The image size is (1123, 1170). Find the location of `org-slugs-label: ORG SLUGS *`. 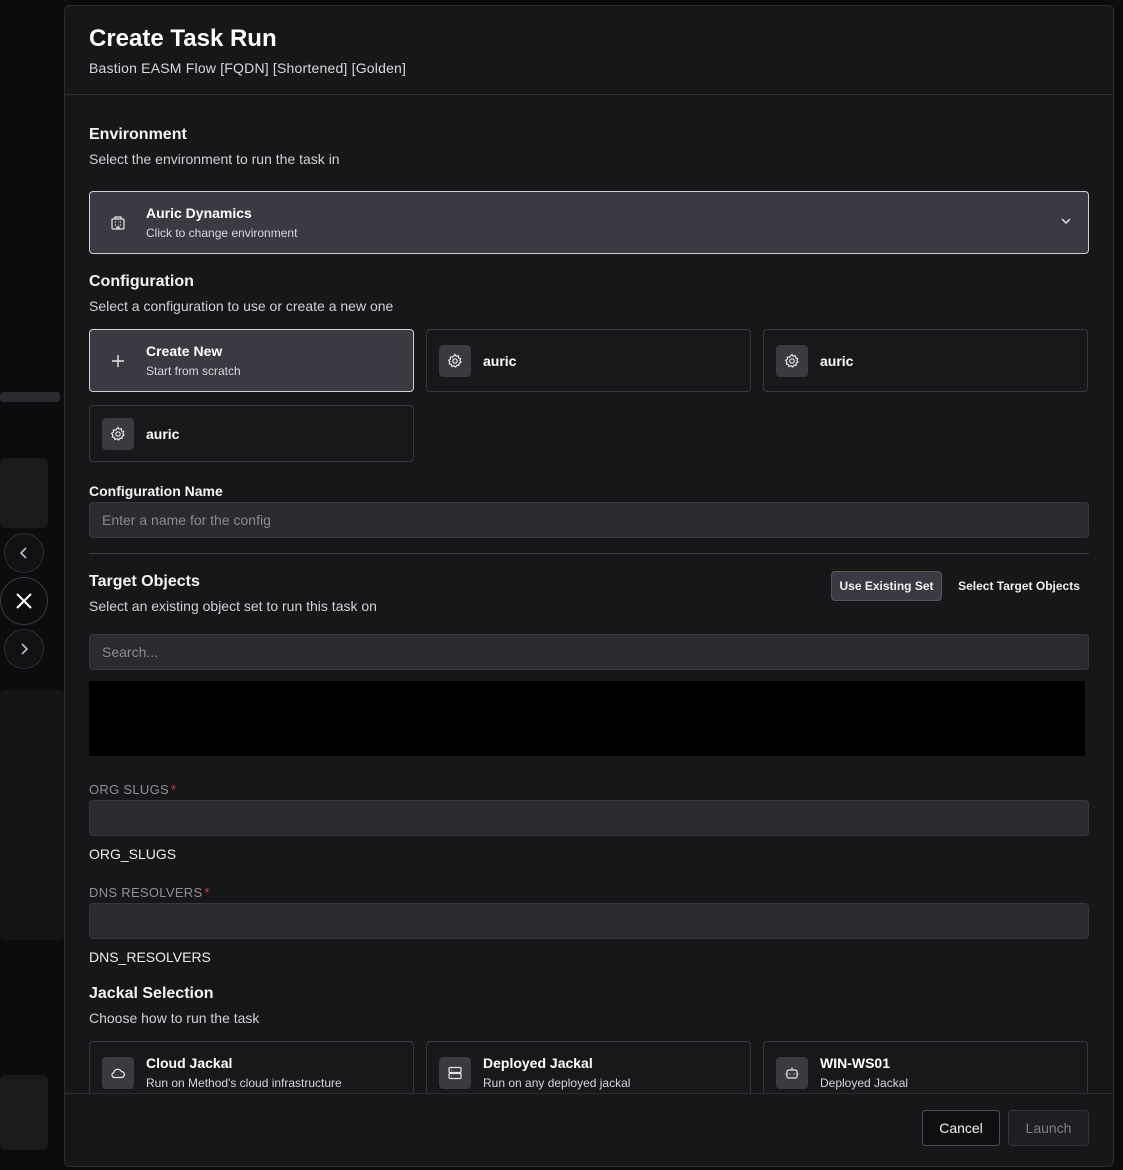

org-slugs-label: ORG SLUGS * is located at coordinates (132, 789).